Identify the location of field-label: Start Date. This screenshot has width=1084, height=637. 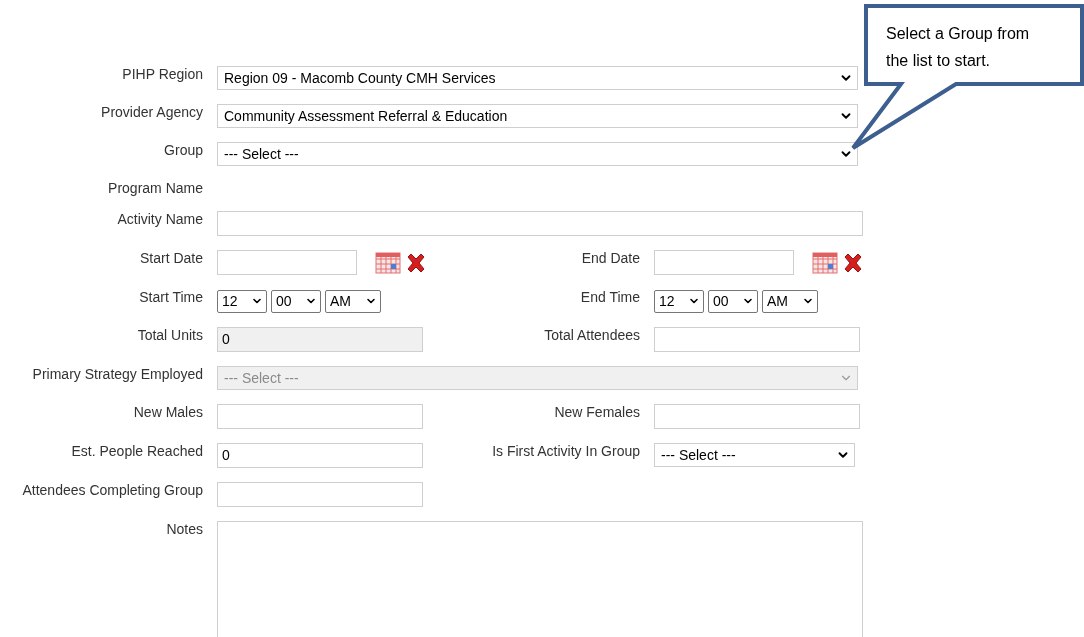
(170, 258).